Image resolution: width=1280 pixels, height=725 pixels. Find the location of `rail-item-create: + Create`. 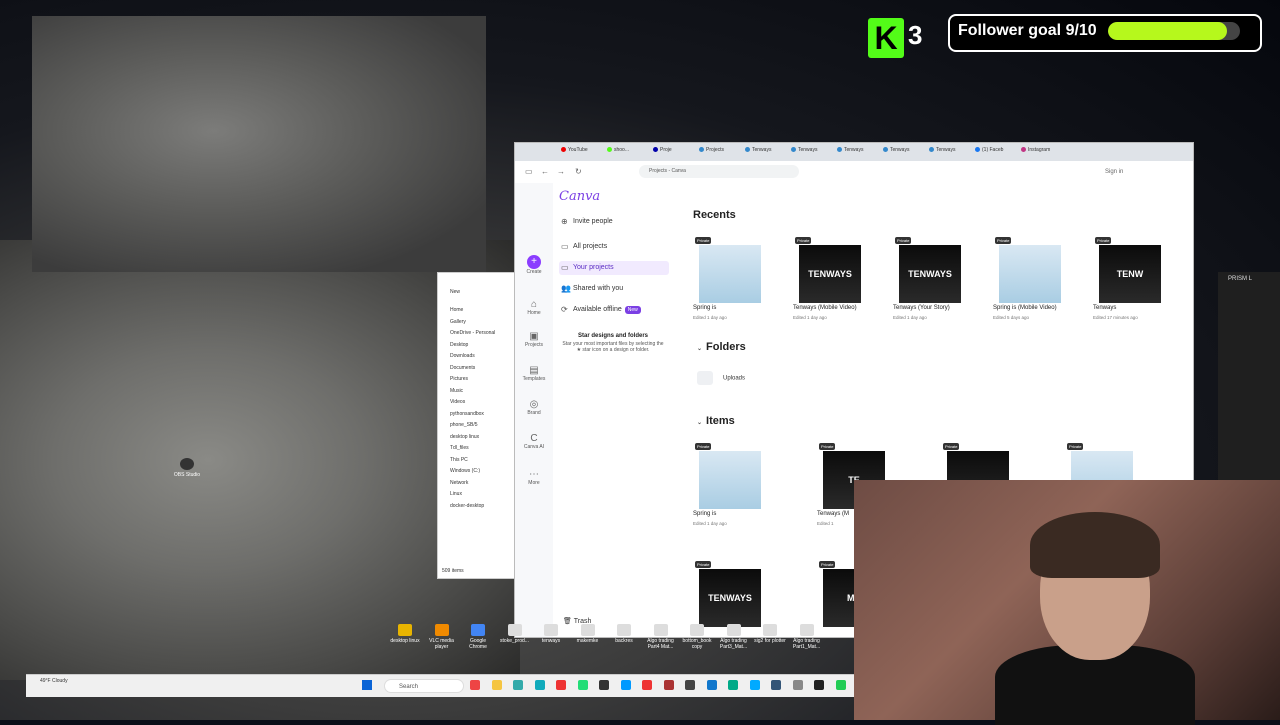

rail-item-create: + Create is located at coordinates (534, 265).